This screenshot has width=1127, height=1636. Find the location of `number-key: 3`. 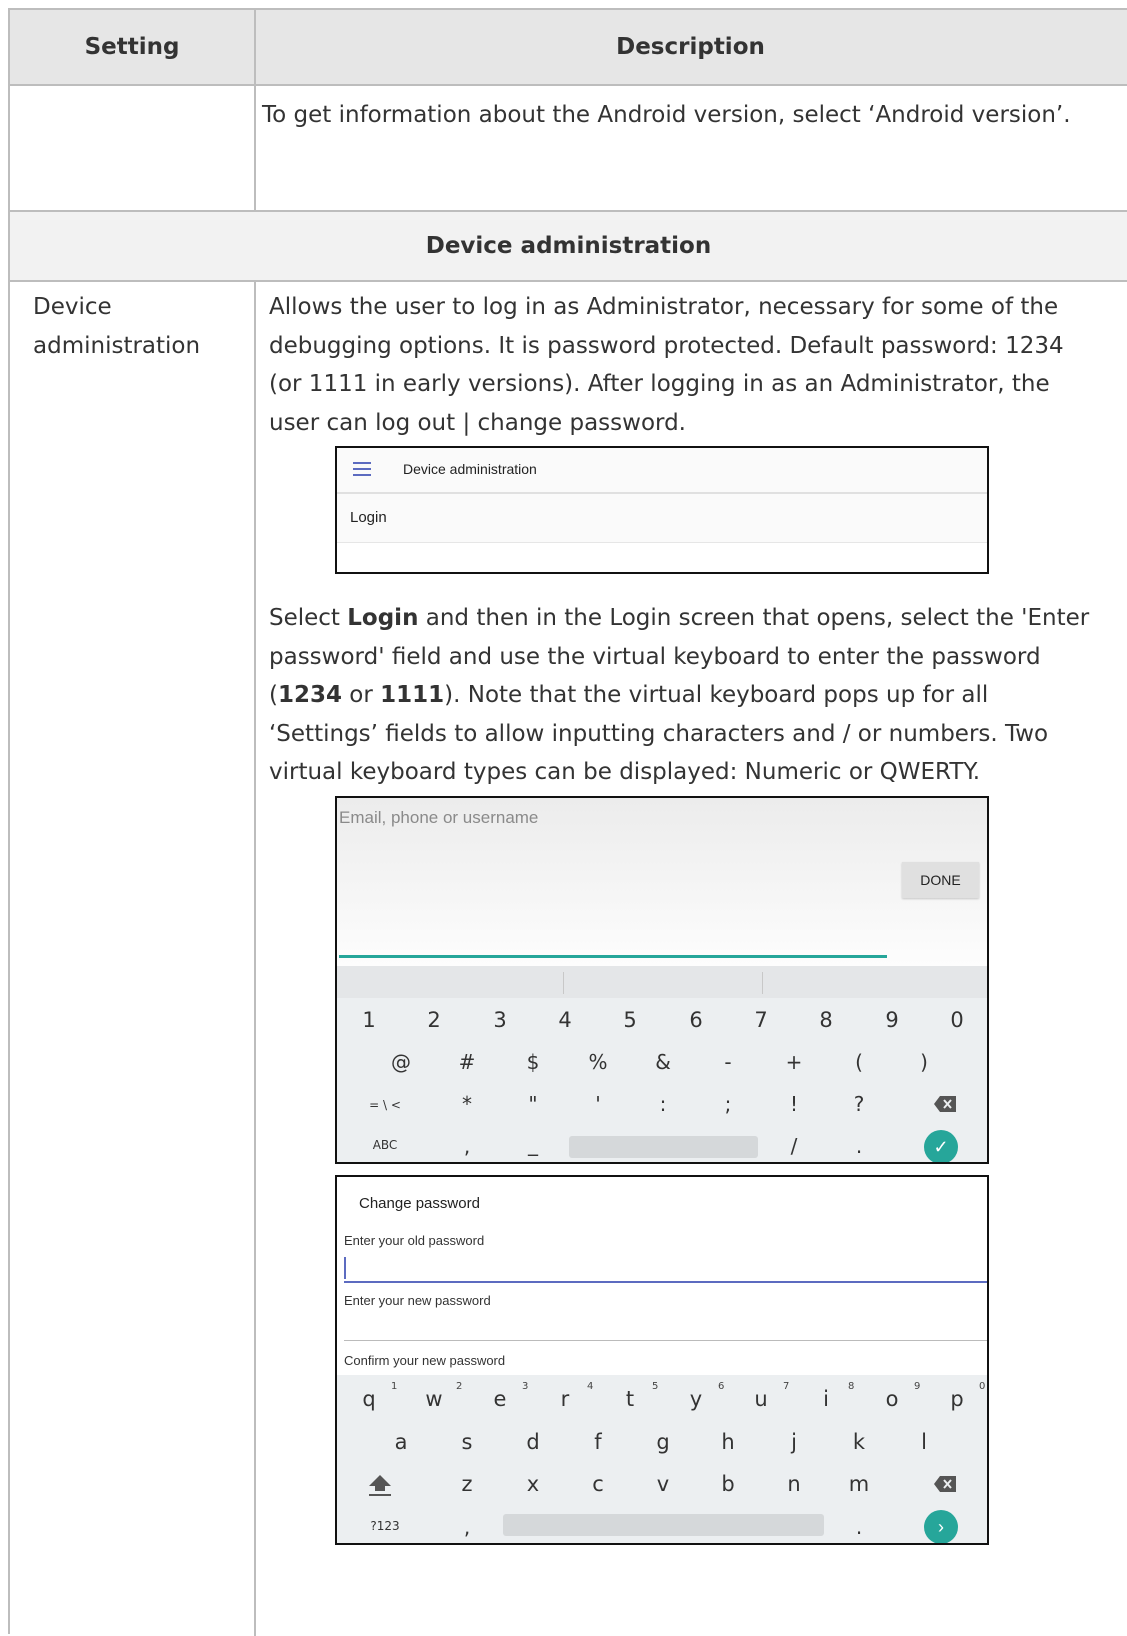

number-key: 3 is located at coordinates (500, 1020).